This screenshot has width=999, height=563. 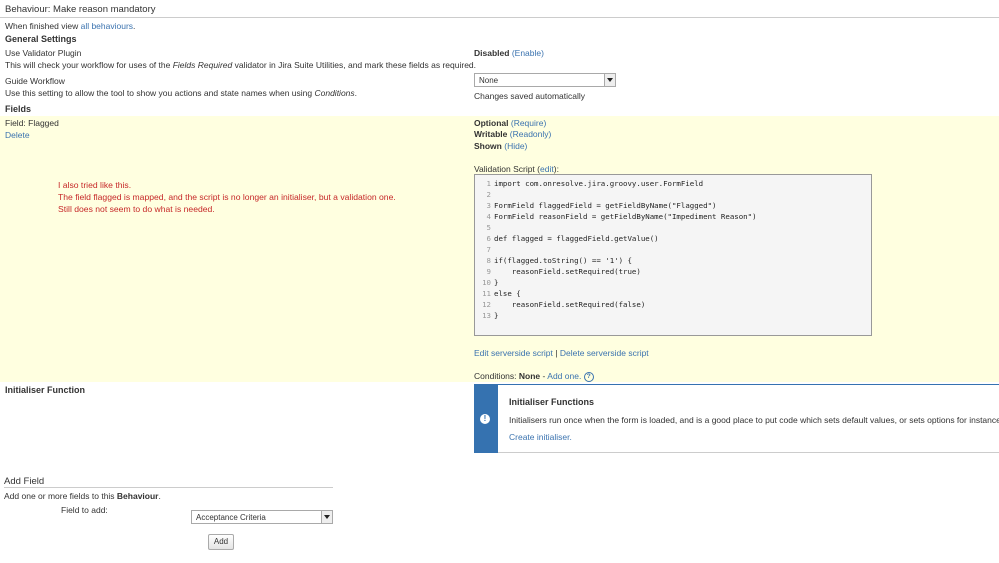 I want to click on delete-field-link: Delete, so click(x=17, y=135).